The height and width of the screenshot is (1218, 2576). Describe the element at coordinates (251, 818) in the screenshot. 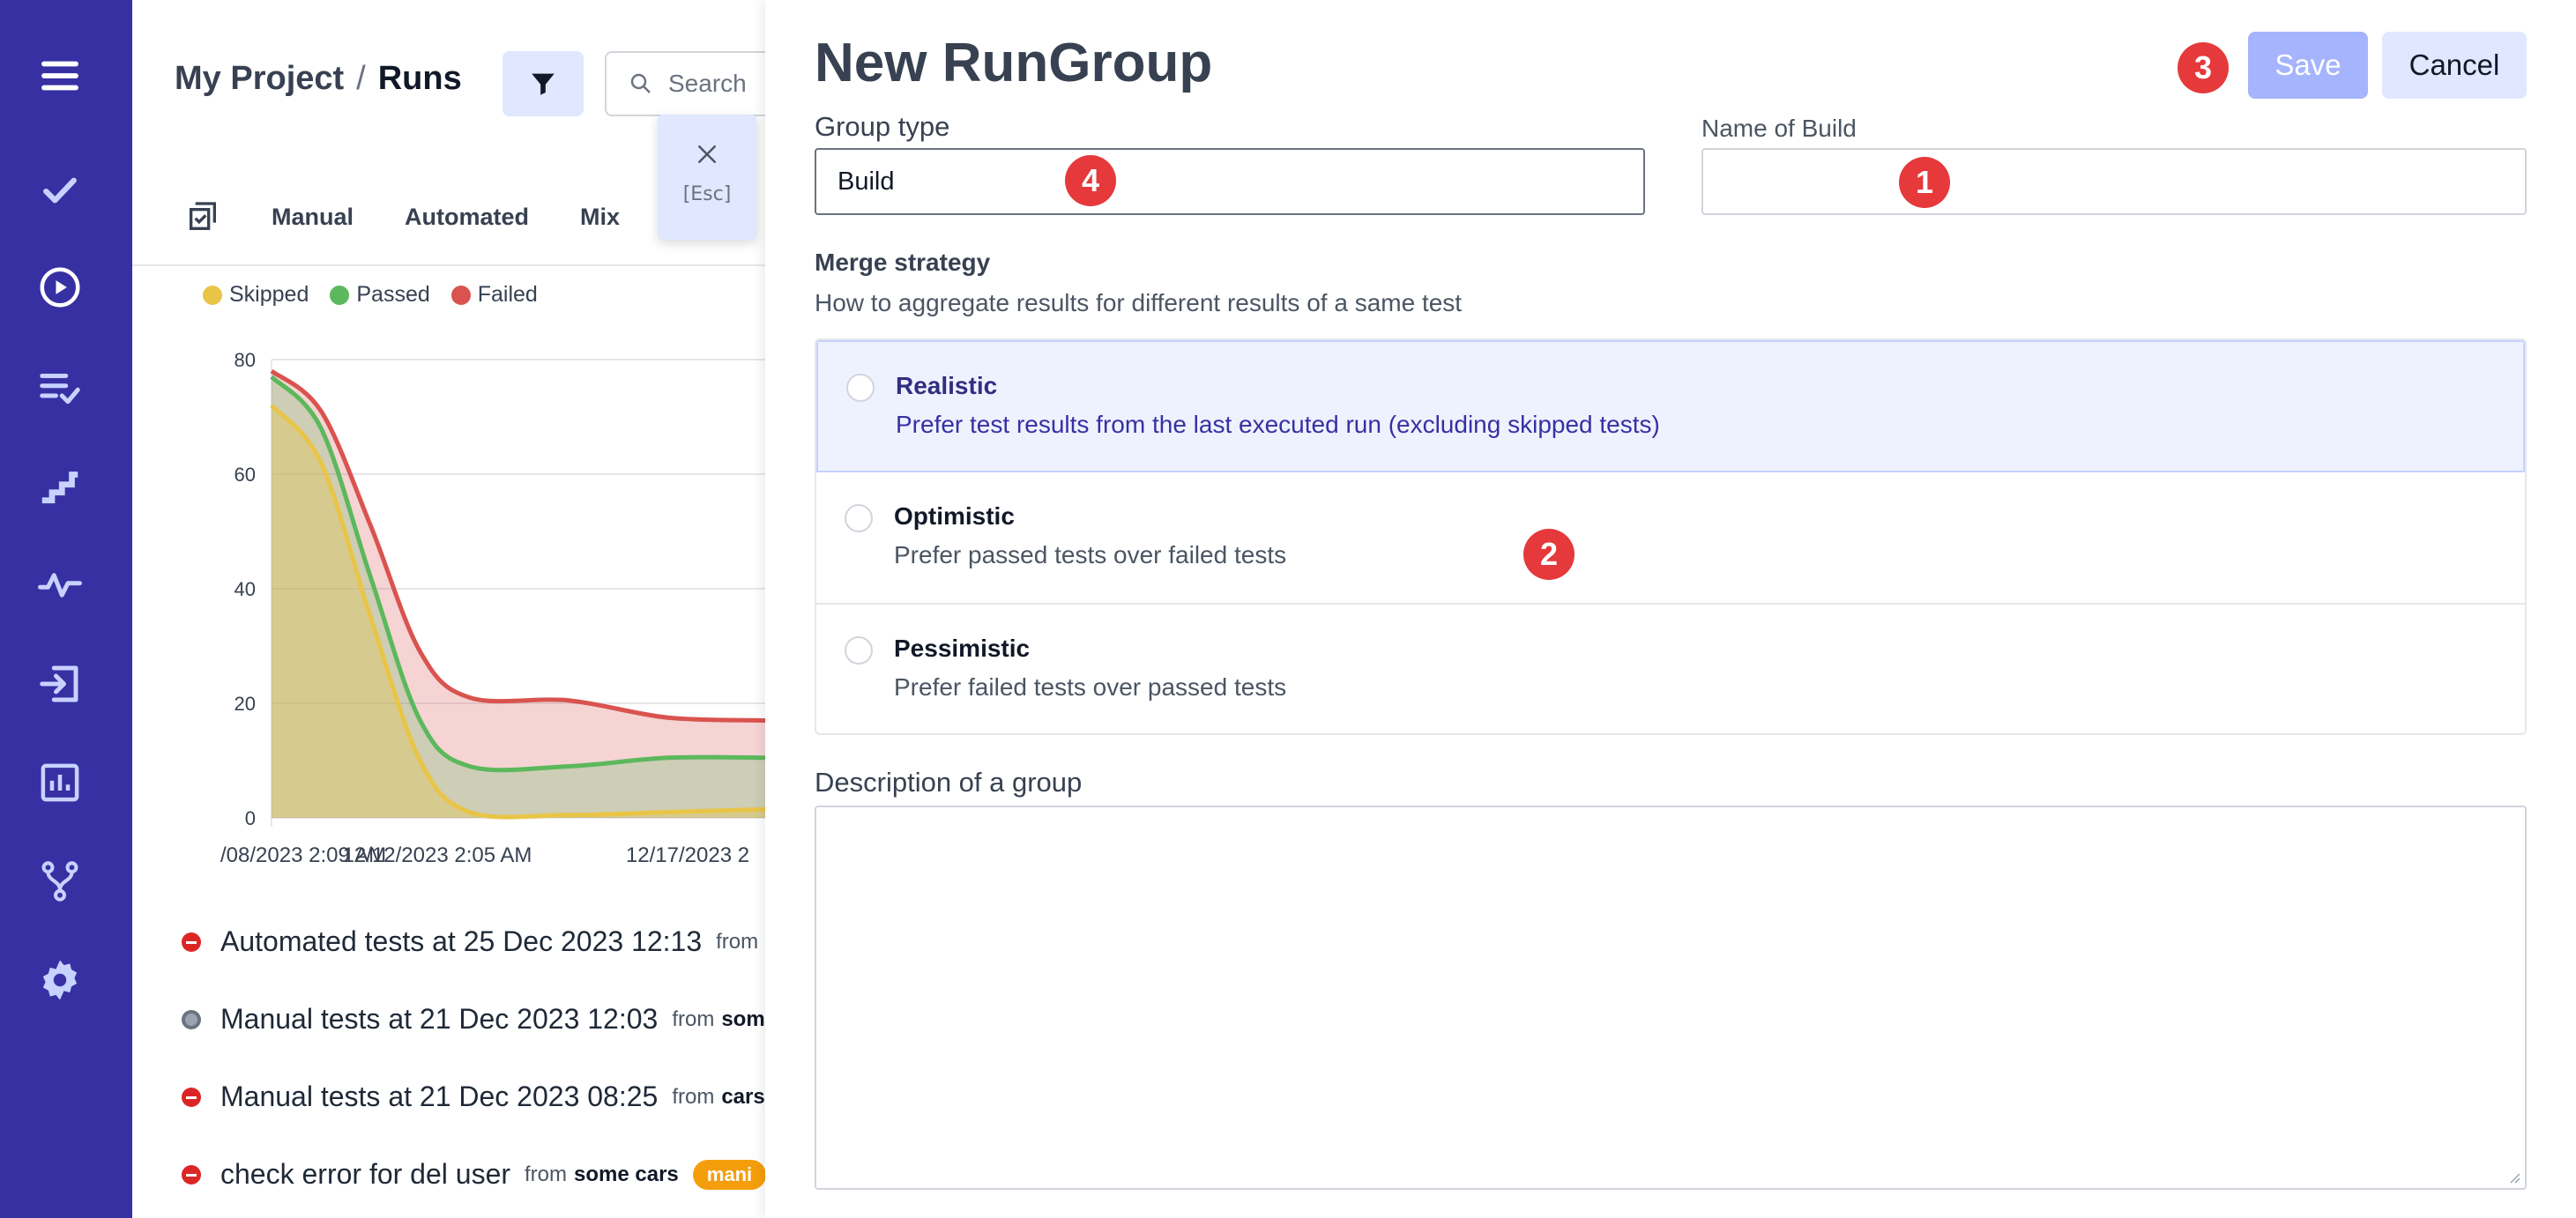

I see `y-tick-label: 0` at that location.